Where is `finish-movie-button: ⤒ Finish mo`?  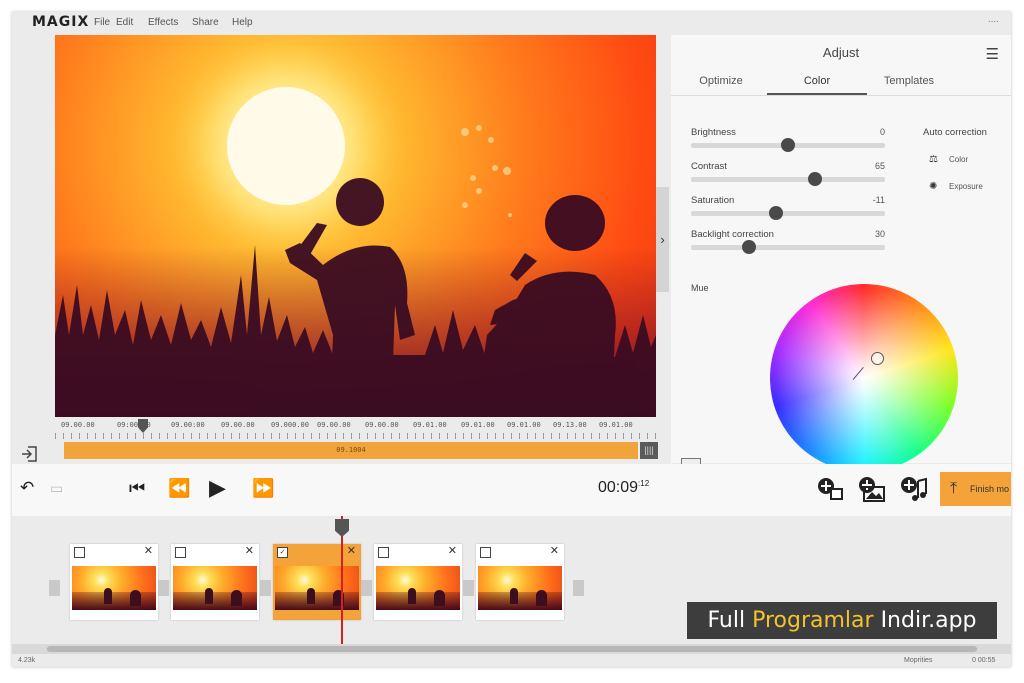
finish-movie-button: ⤒ Finish mo is located at coordinates (975, 489).